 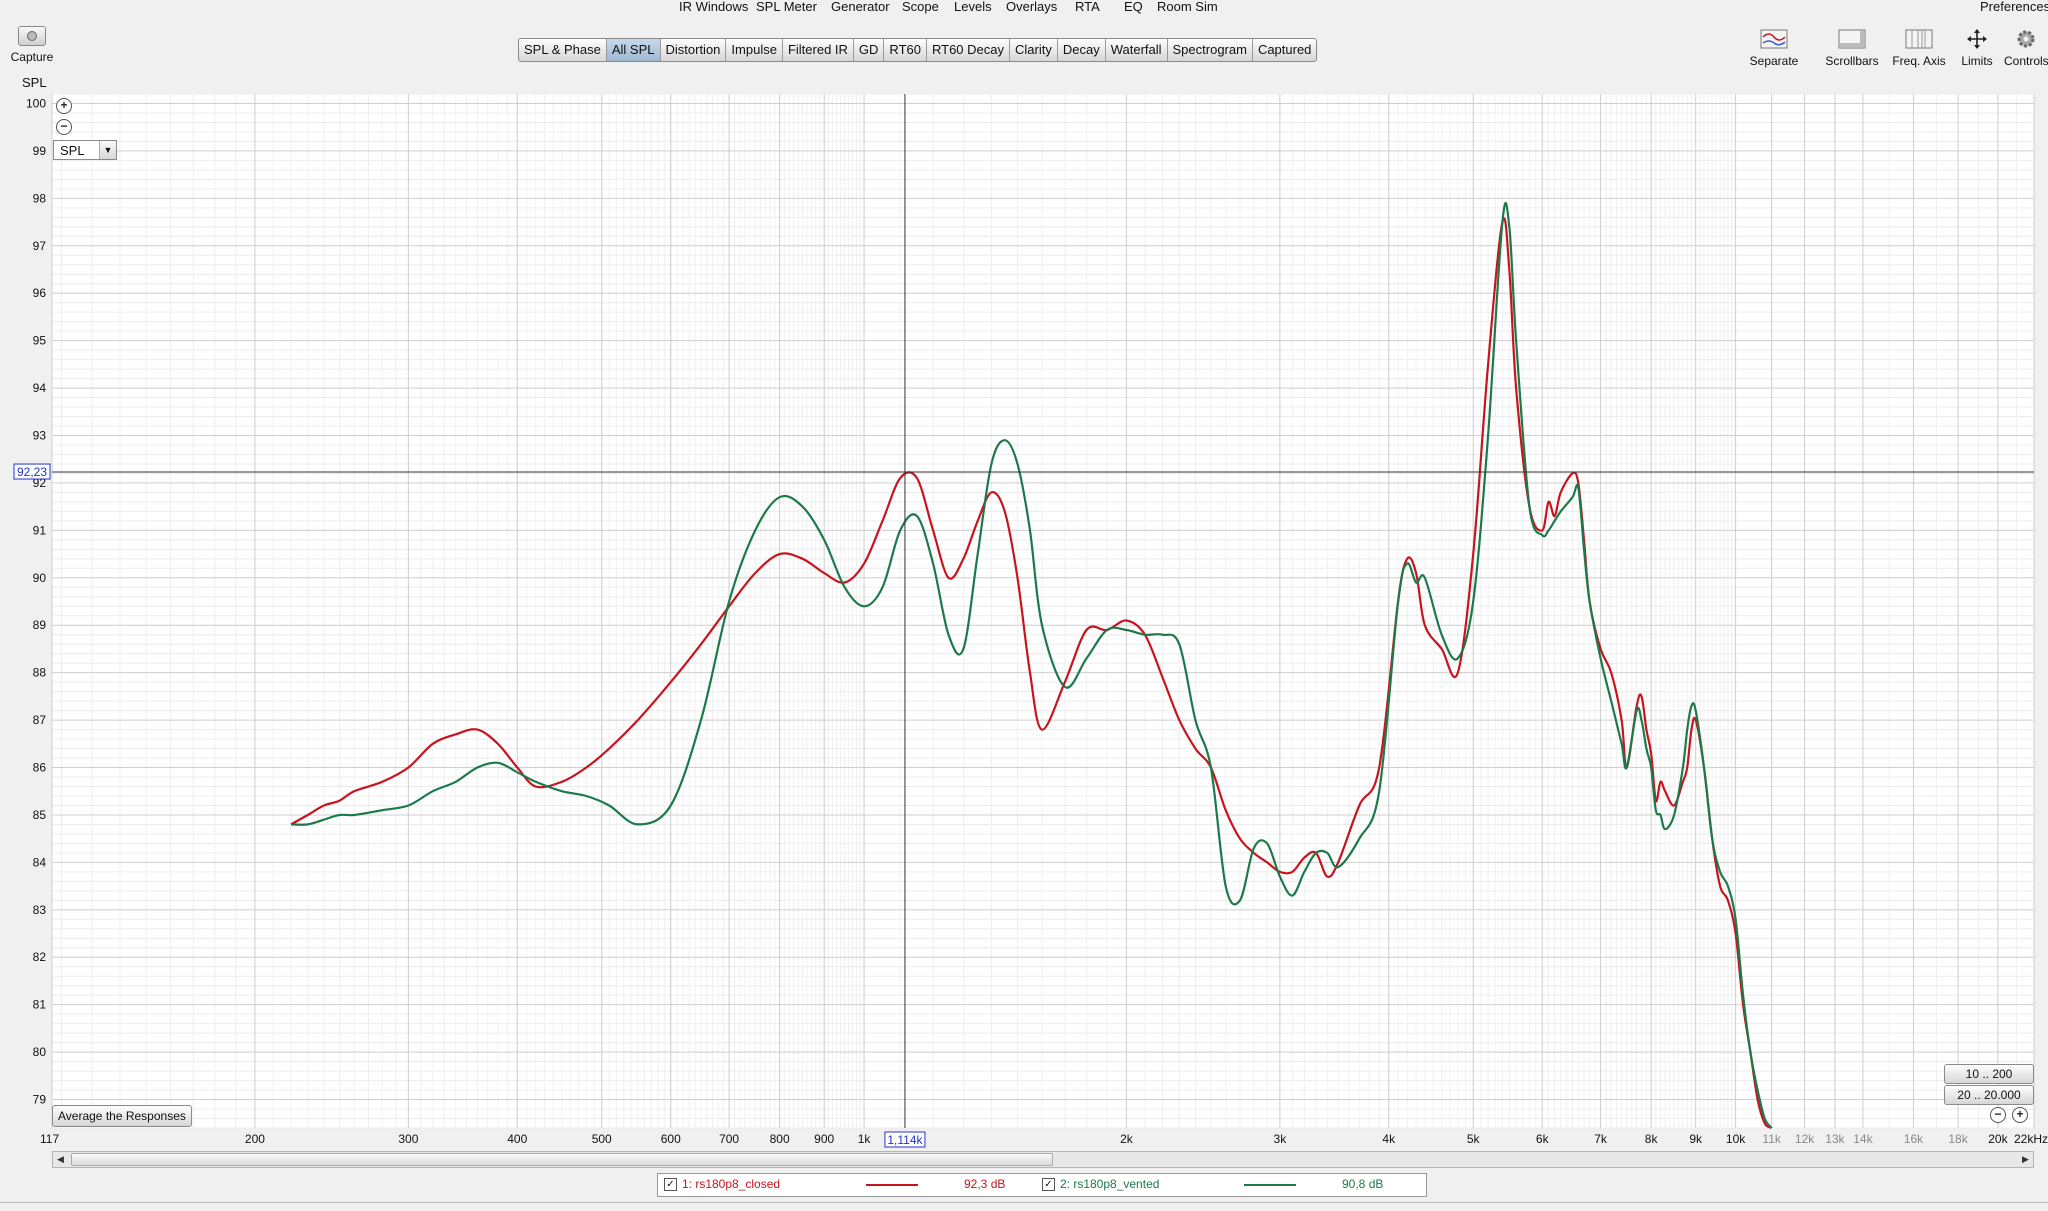 What do you see at coordinates (107, 150) in the screenshot?
I see `chevron-down-icon: ▼` at bounding box center [107, 150].